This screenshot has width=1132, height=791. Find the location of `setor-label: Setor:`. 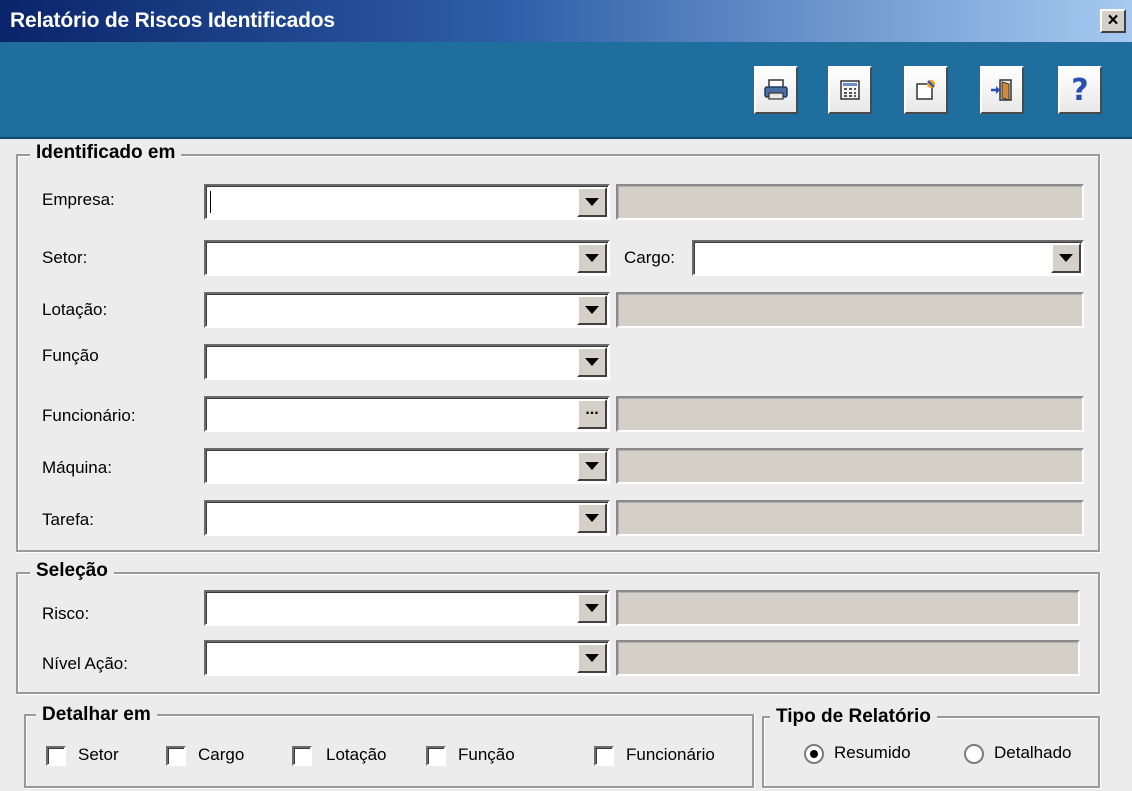

setor-label: Setor: is located at coordinates (65, 257).